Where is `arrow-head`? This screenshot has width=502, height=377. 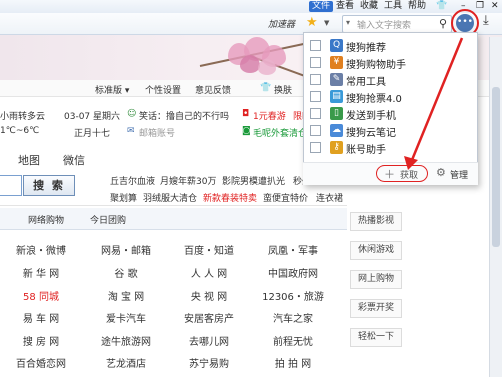
arrow-head is located at coordinates (411, 163).